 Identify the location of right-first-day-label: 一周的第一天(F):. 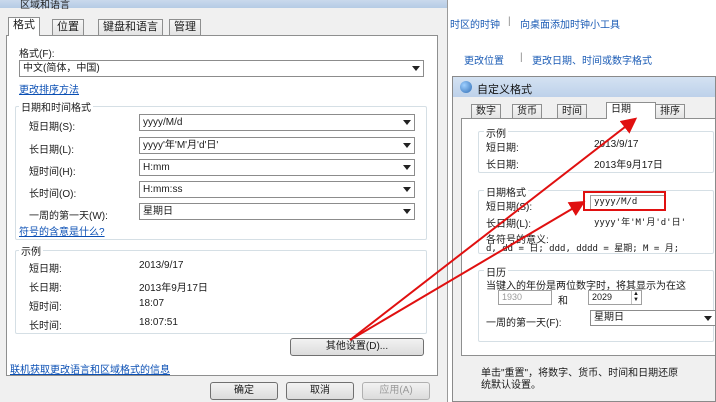
(524, 323).